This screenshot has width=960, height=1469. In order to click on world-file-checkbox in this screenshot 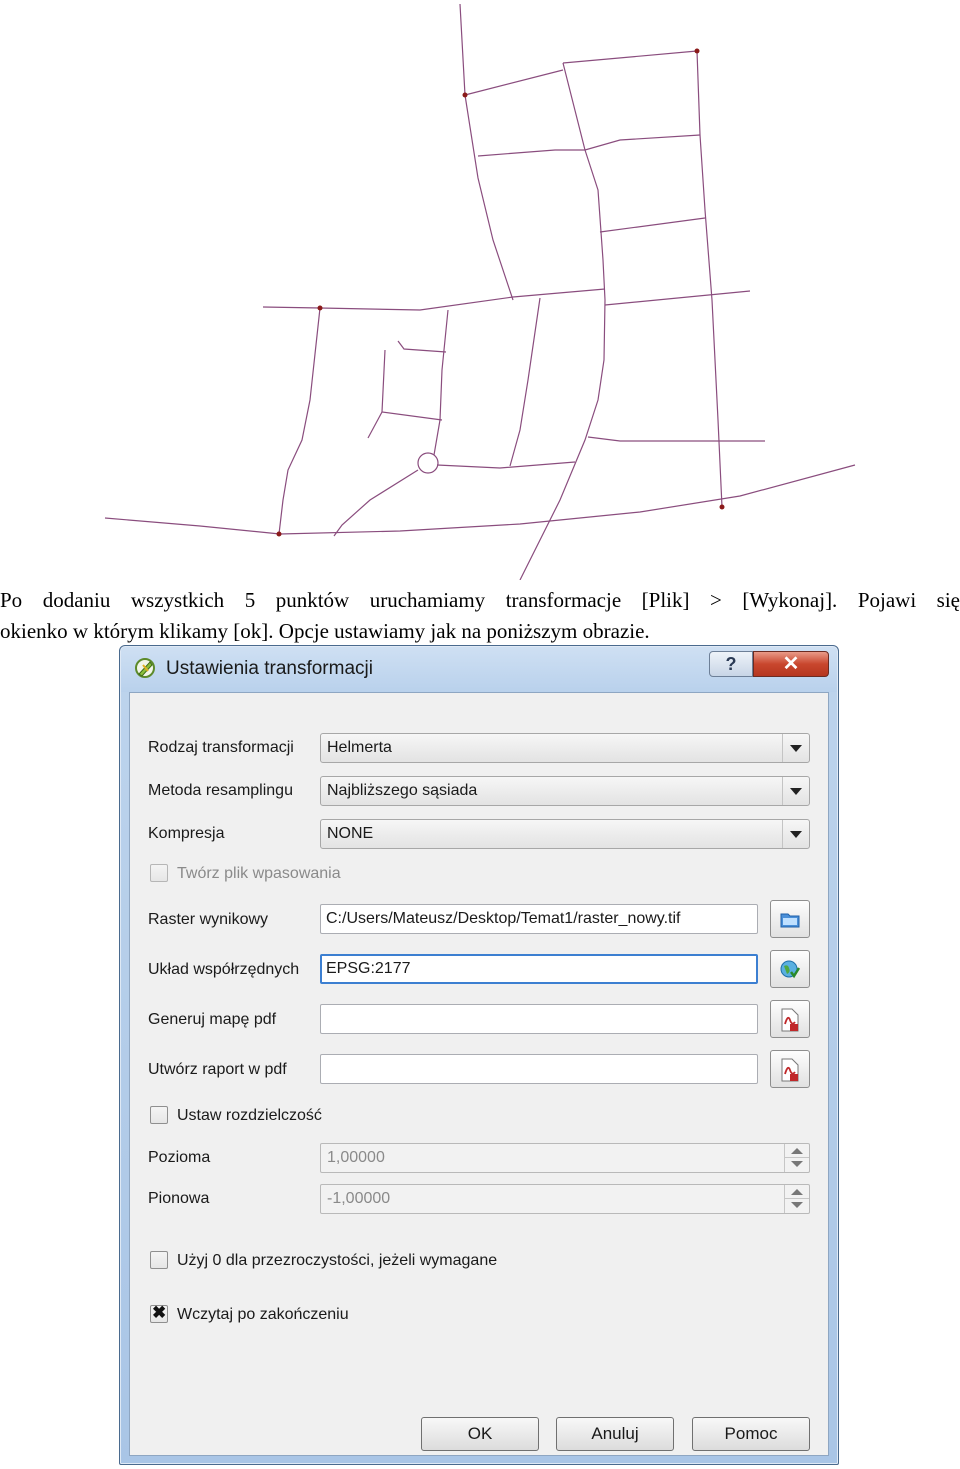, I will do `click(159, 873)`.